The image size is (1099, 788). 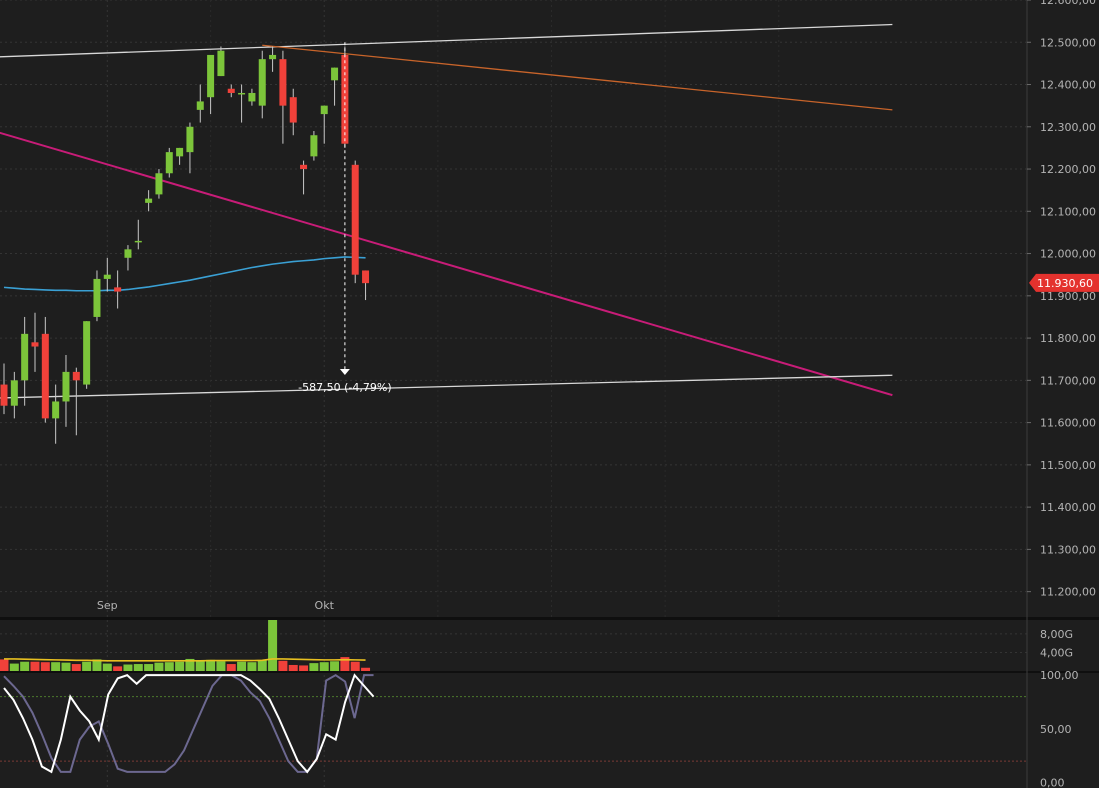 I want to click on price-axis-label: 11.300,00, so click(x=1068, y=549).